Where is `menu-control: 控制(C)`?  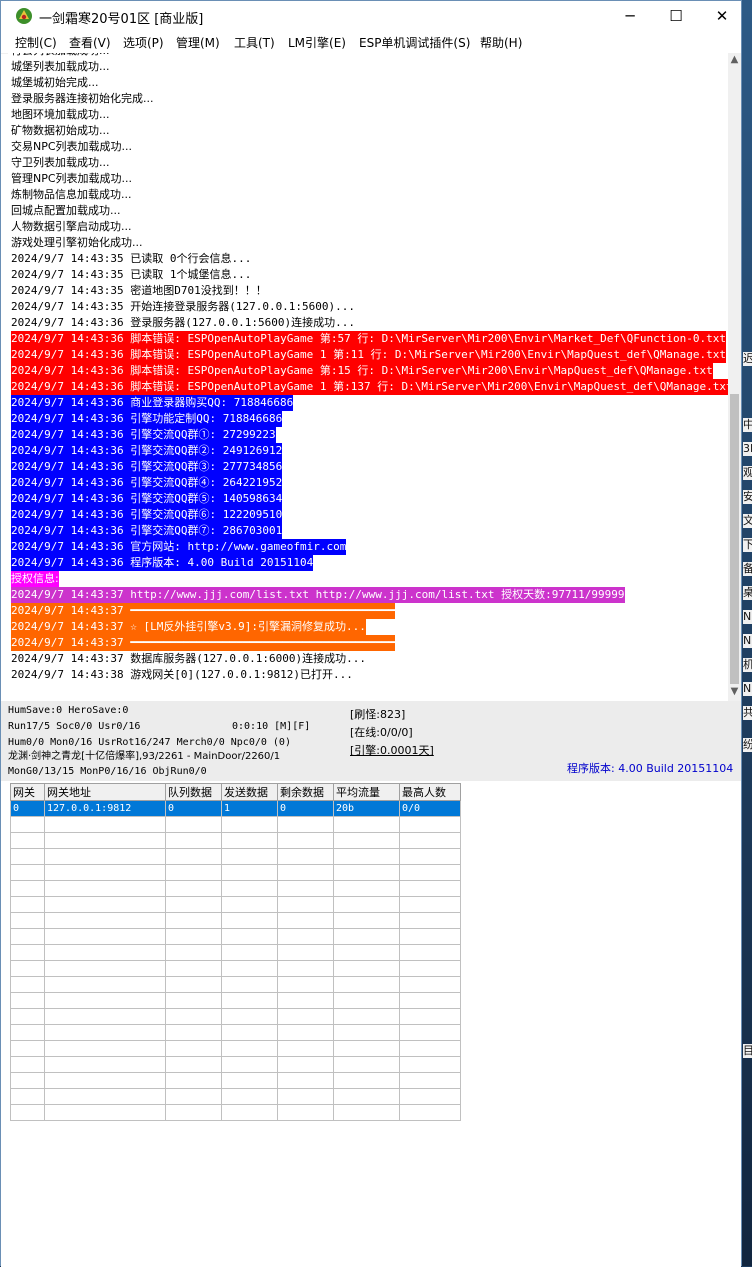 menu-control: 控制(C) is located at coordinates (36, 42).